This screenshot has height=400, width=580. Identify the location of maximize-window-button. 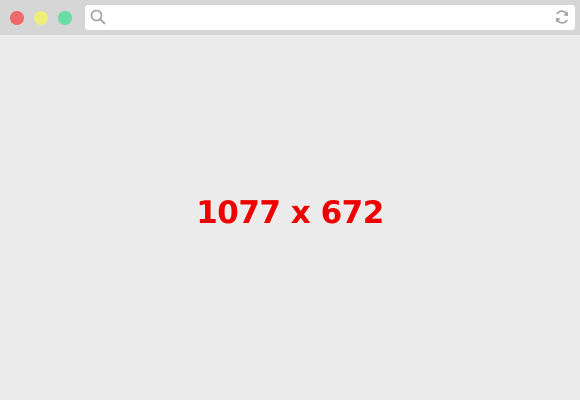
(65, 18).